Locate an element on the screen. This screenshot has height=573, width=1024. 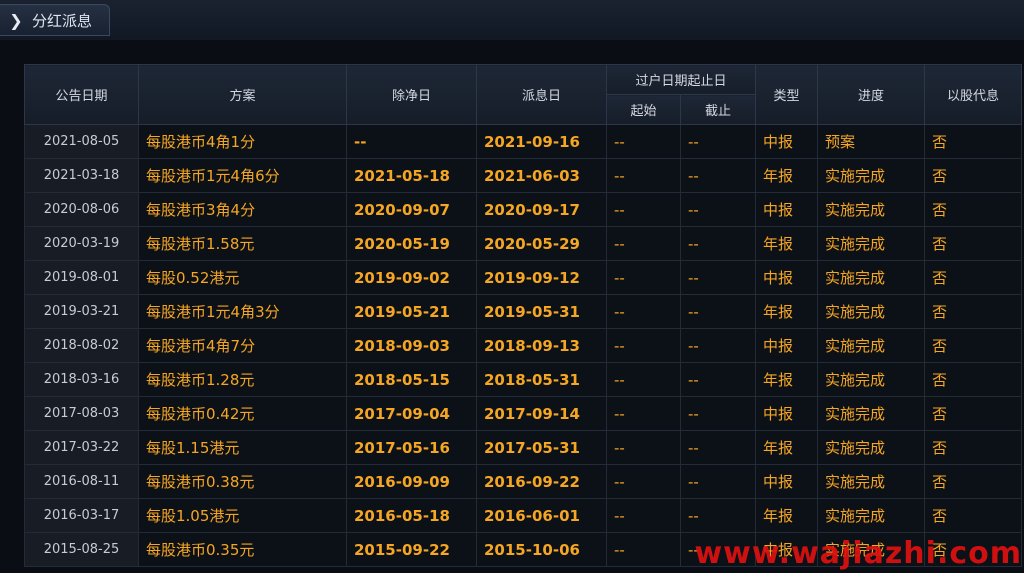
ex-date-cell: 2019-05-21 is located at coordinates (411, 311).